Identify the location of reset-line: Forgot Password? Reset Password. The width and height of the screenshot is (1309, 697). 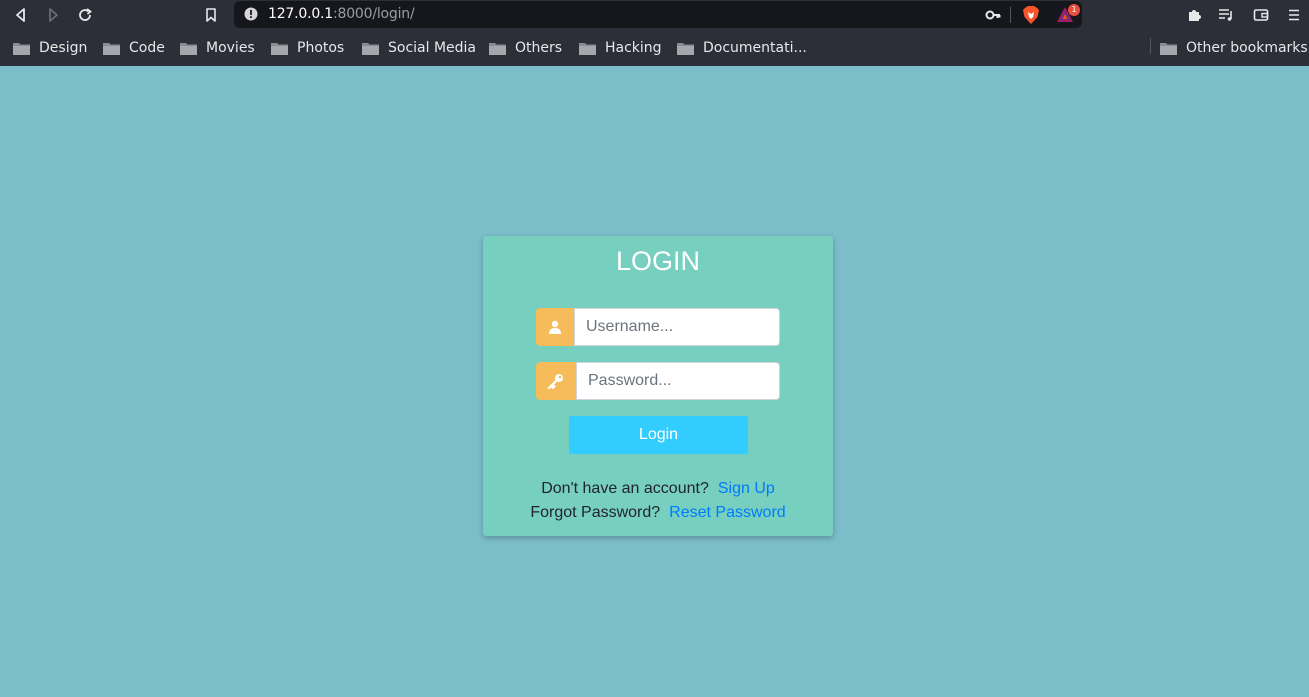
(658, 513).